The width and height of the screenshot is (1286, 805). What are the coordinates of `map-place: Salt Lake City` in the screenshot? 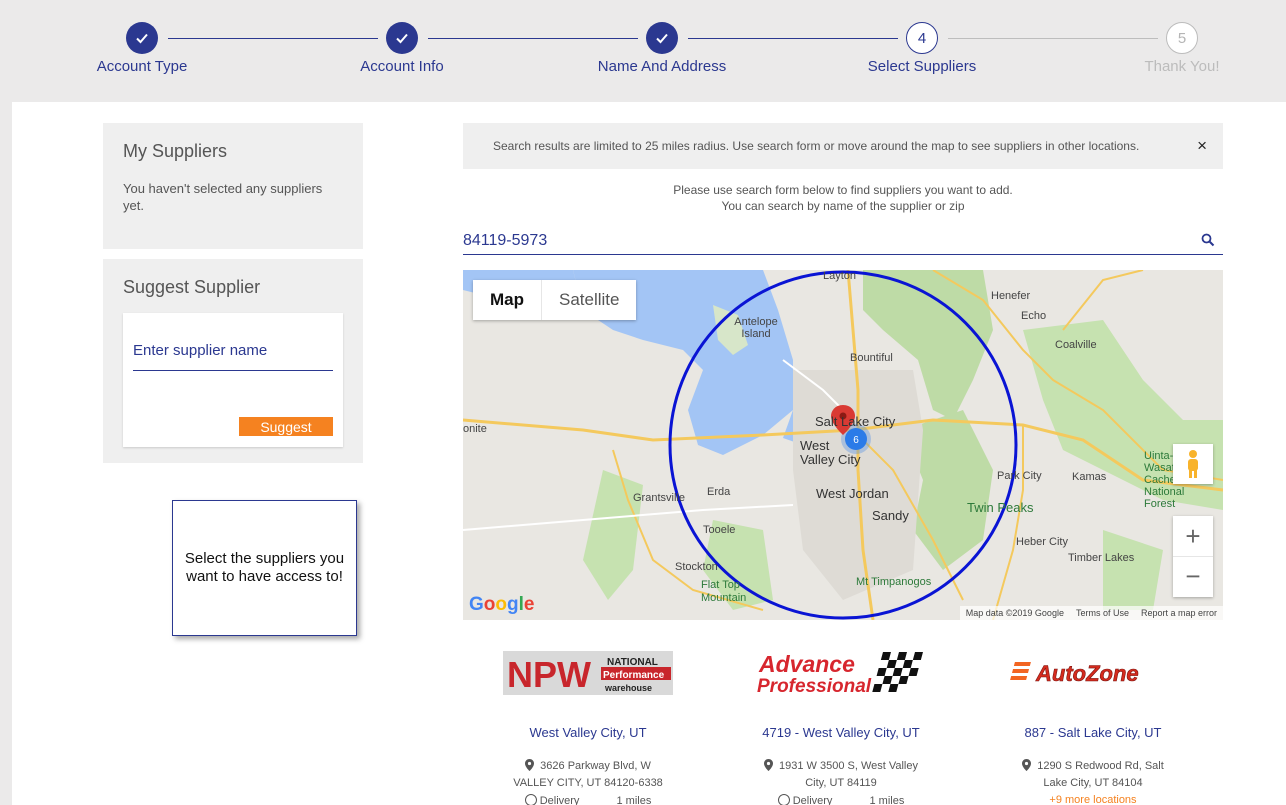 It's located at (855, 421).